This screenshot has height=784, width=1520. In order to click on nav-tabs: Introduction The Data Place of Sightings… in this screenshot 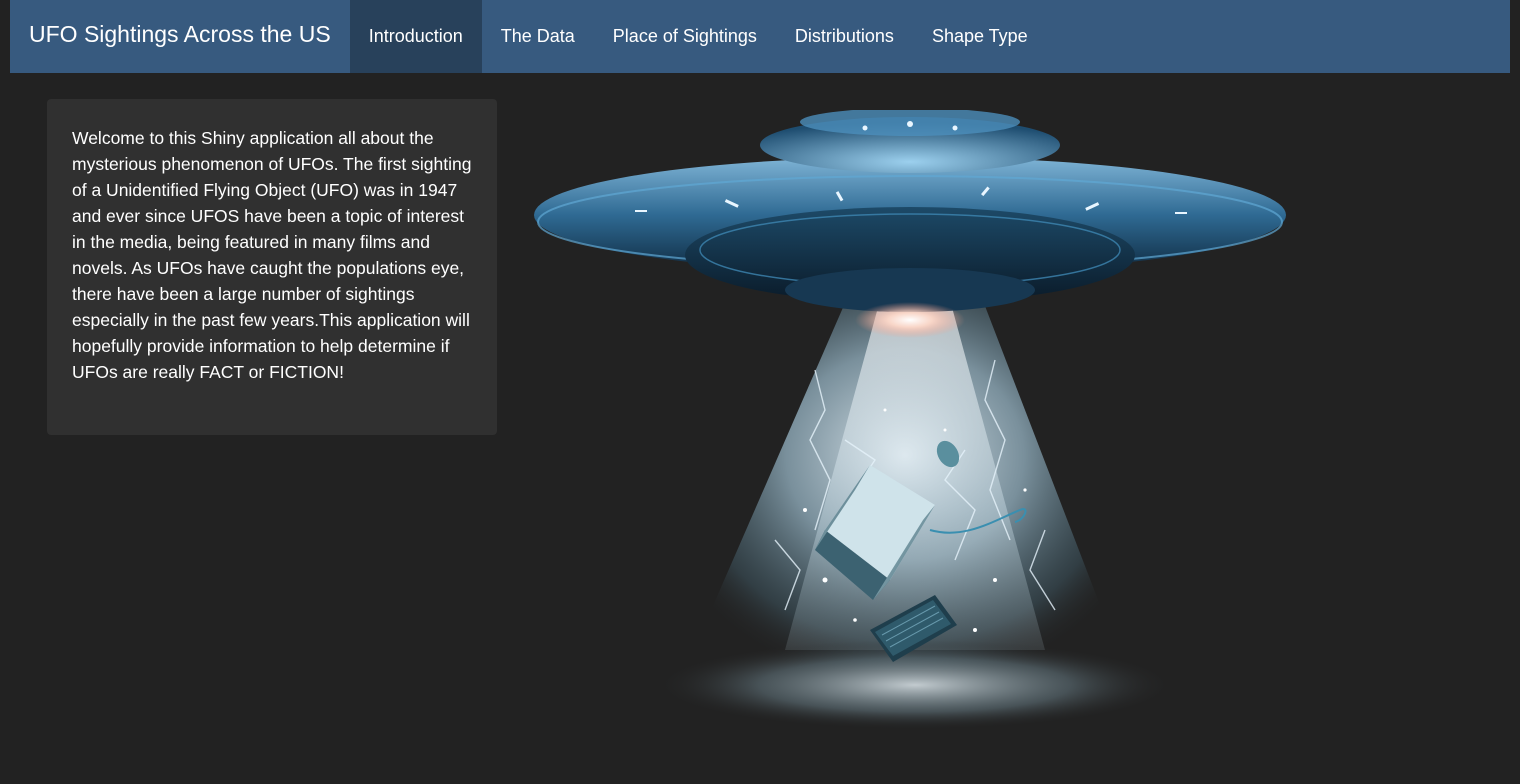, I will do `click(698, 36)`.